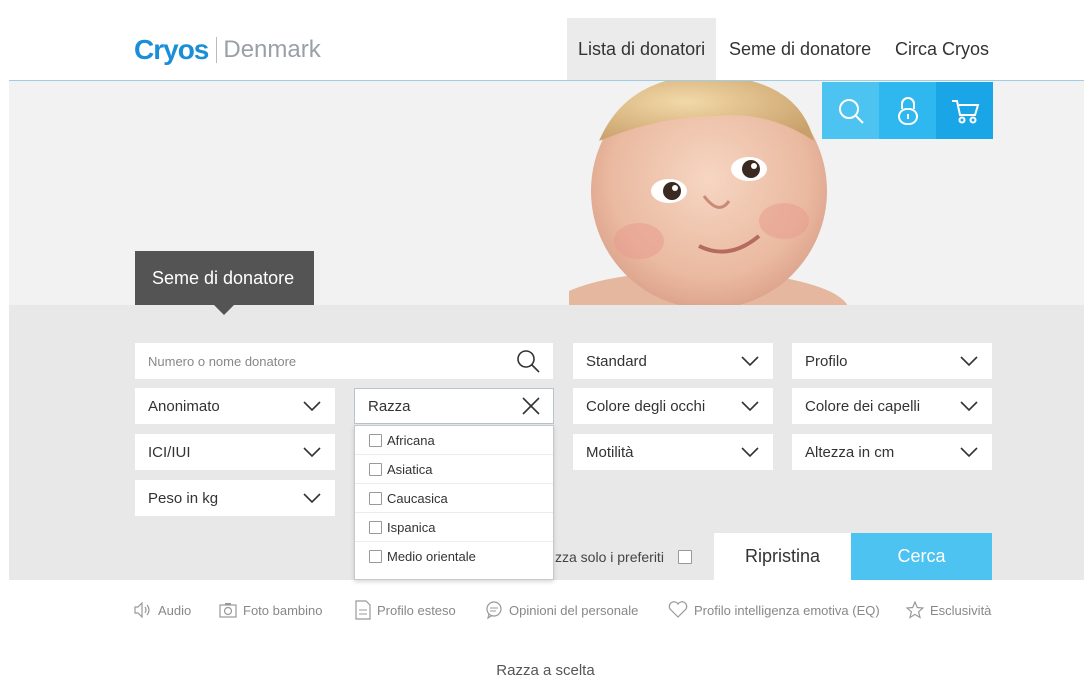 The width and height of the screenshot is (1091, 692). Describe the element at coordinates (800, 49) in the screenshot. I see `nav-seme-donatore: Seme di donatore` at that location.